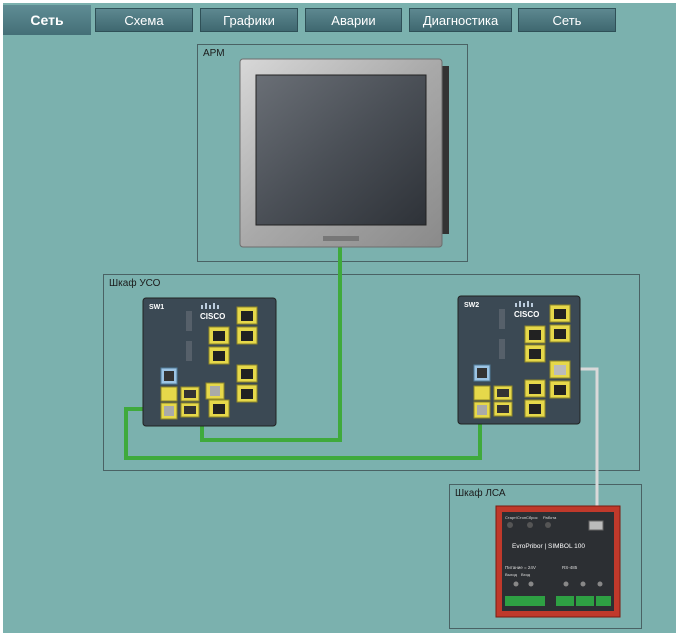 Image resolution: width=681 pixels, height=638 pixels. Describe the element at coordinates (209, 362) in the screenshot. I see `switch-sw1: SW1 CISCO` at that location.